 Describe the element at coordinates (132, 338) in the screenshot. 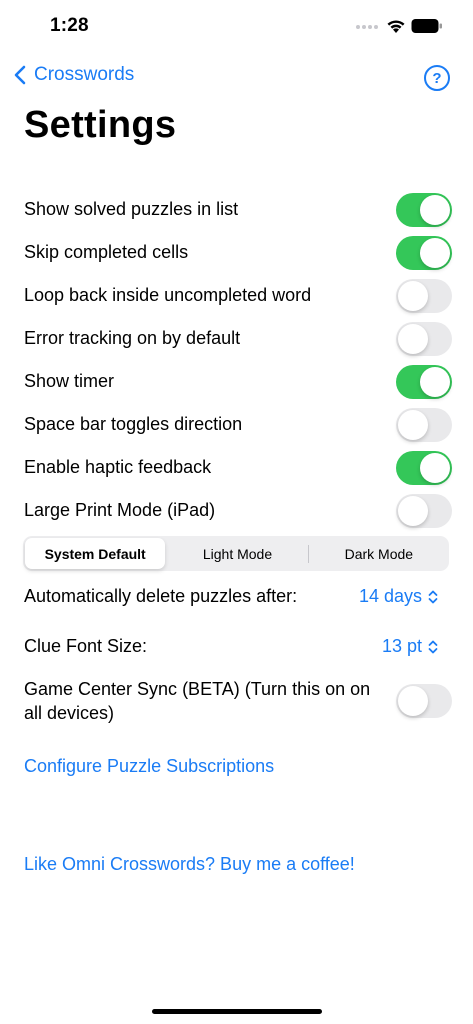

I see `setting-label: Error tracking on by default` at that location.